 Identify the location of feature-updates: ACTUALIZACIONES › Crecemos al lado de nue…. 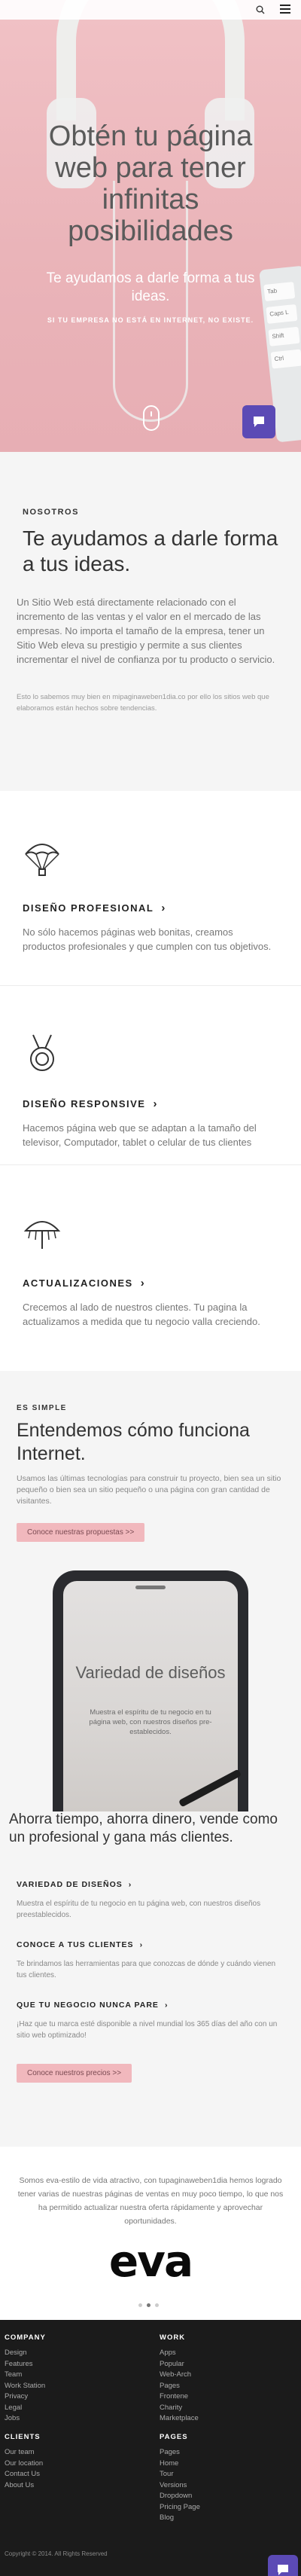
(150, 1271).